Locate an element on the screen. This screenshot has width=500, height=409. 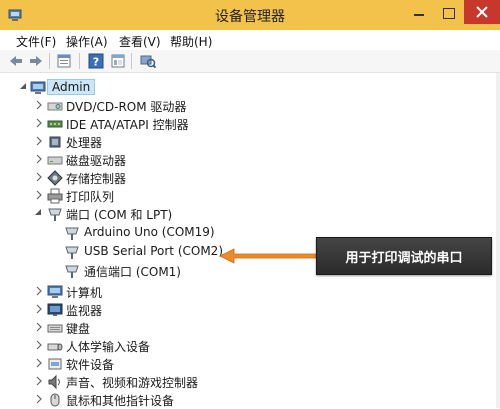
vertical-scrollbar is located at coordinates (498, 240).